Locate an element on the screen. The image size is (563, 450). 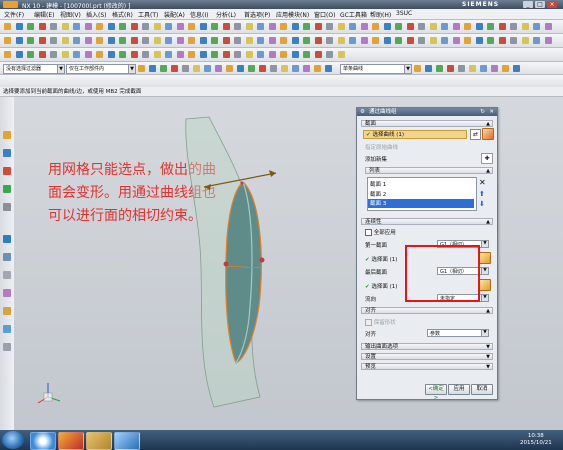
list-item-selected: 截面 3 is located at coordinates (421, 203).